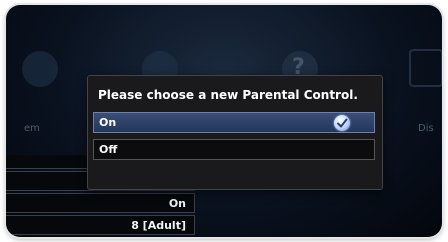 The height and width of the screenshot is (242, 448). I want to click on option-label: Off, so click(108, 149).